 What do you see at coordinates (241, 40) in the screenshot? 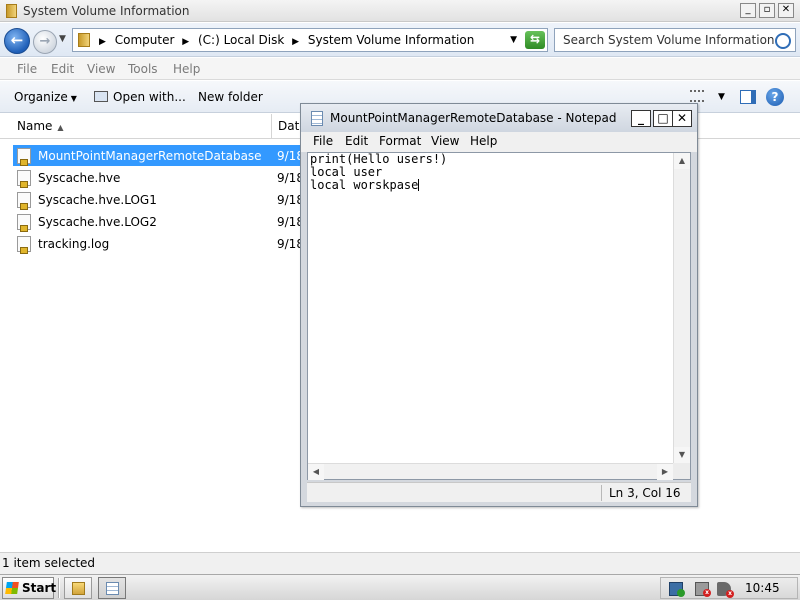
I see `breadcrumb-local-disk: (C:) Local Disk` at bounding box center [241, 40].